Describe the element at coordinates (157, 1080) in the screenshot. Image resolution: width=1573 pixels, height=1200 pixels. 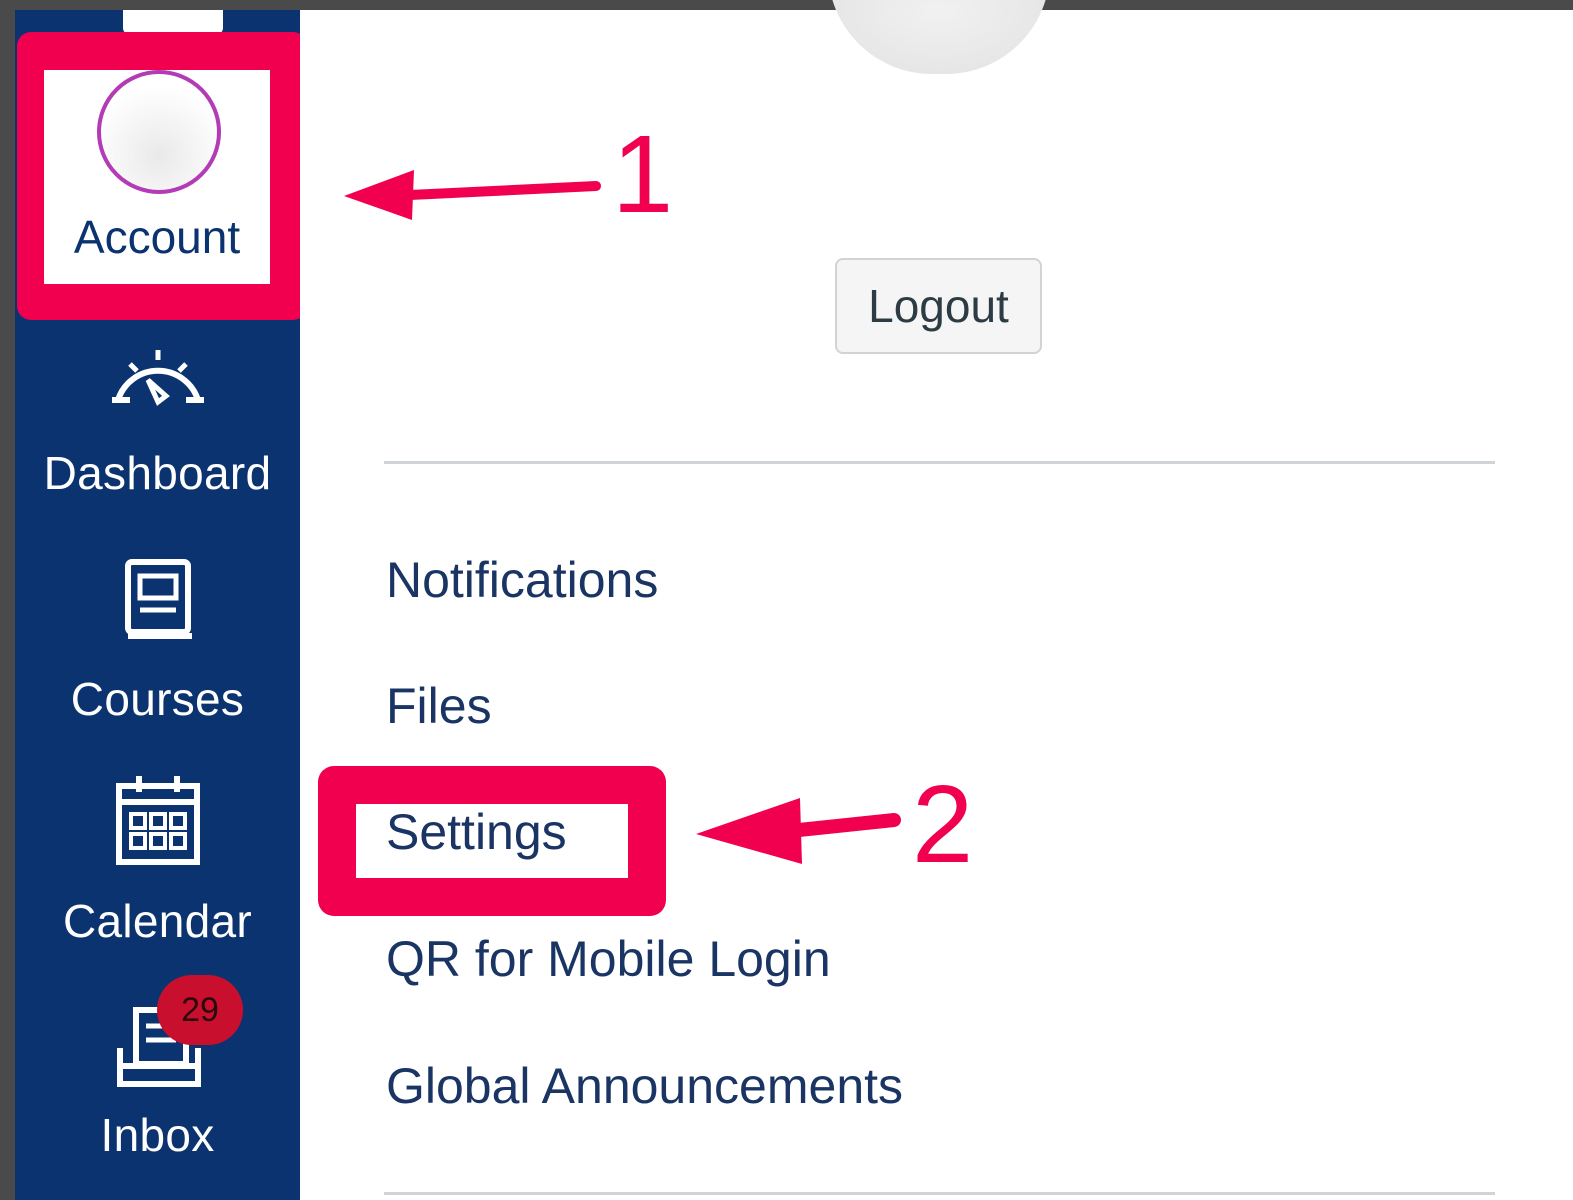
I see `nav-item-inbox: Inbox` at that location.